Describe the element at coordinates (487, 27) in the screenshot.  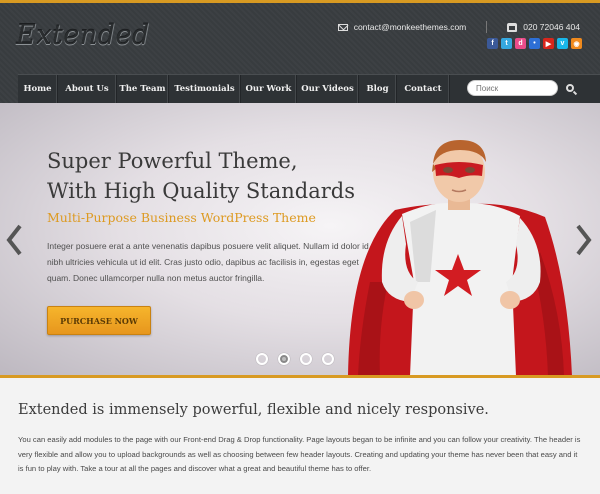
I see `divider` at that location.